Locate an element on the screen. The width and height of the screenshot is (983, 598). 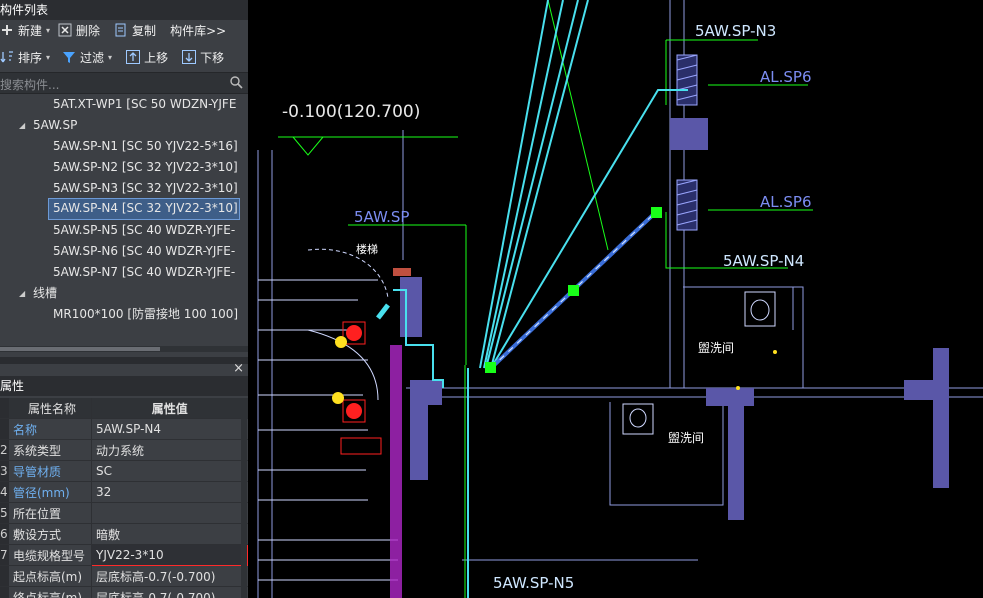
copy-label: 复制 is located at coordinates (144, 30).